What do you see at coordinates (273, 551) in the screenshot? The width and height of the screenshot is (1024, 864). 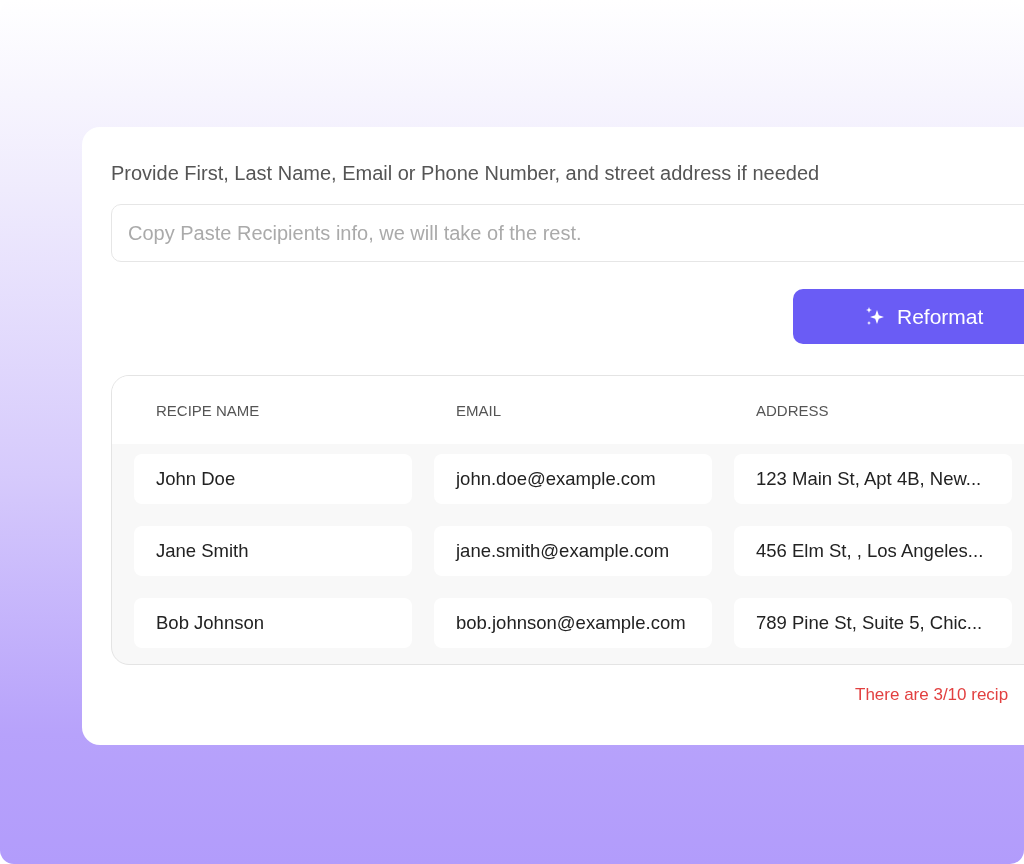 I see `table-cell: Jane Smith` at bounding box center [273, 551].